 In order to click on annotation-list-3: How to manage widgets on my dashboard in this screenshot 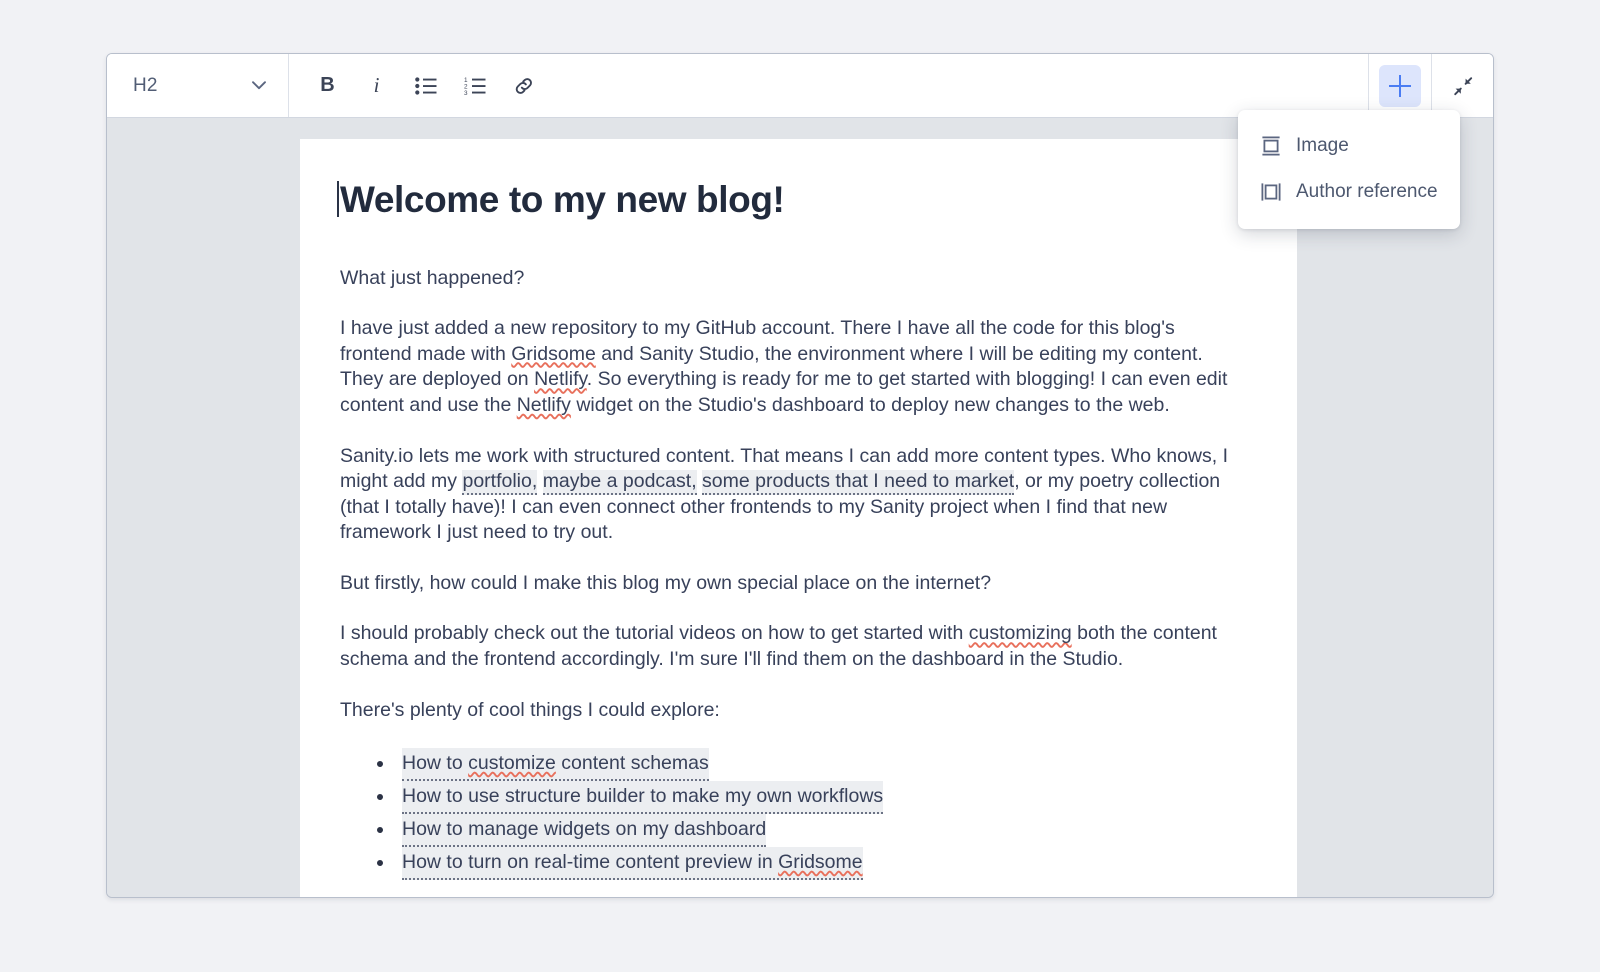, I will do `click(584, 831)`.